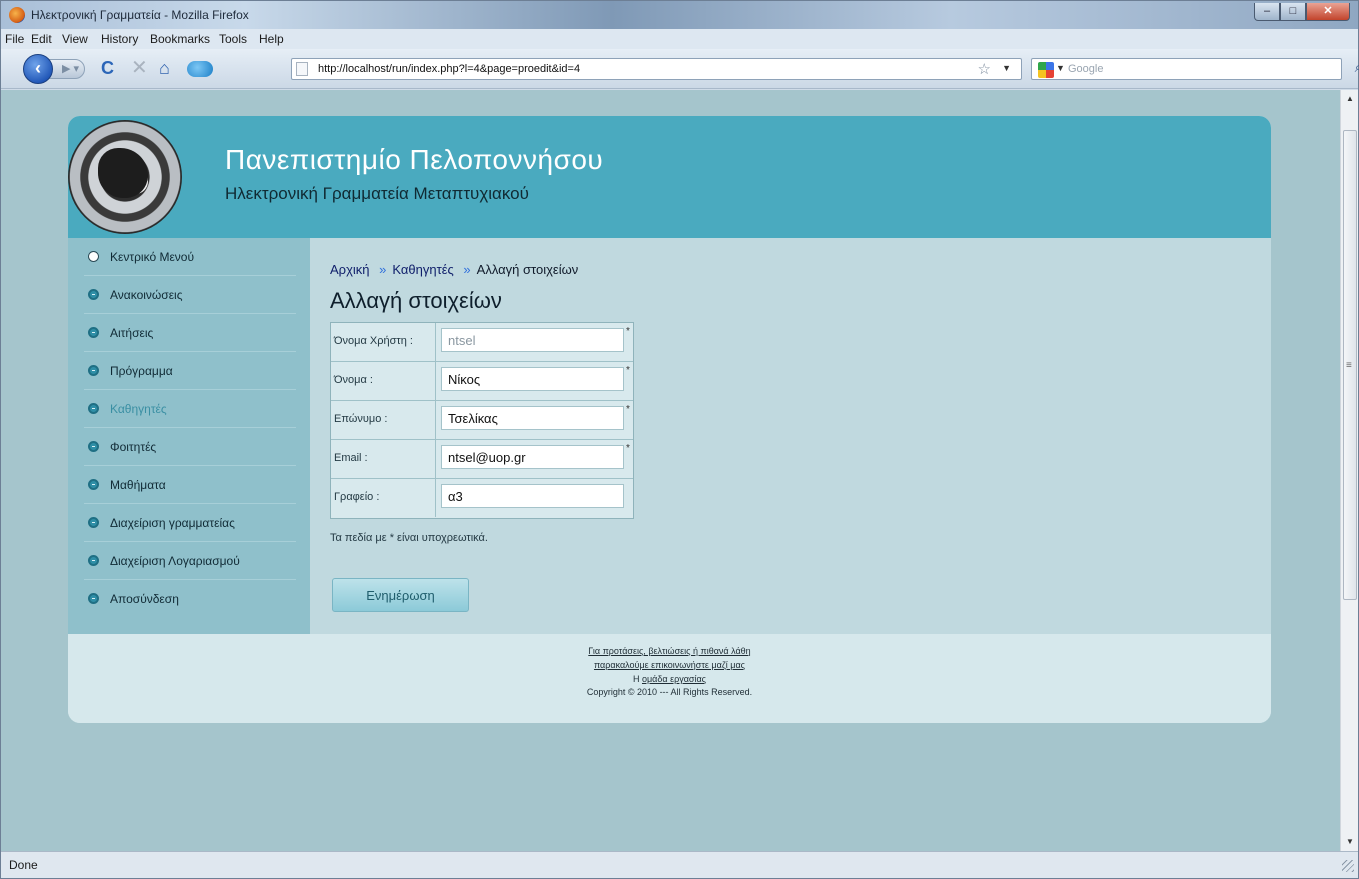  What do you see at coordinates (140, 15) in the screenshot?
I see `window-title: Ηλεκτρονική Γραμματεία - Mozilla Firefox` at bounding box center [140, 15].